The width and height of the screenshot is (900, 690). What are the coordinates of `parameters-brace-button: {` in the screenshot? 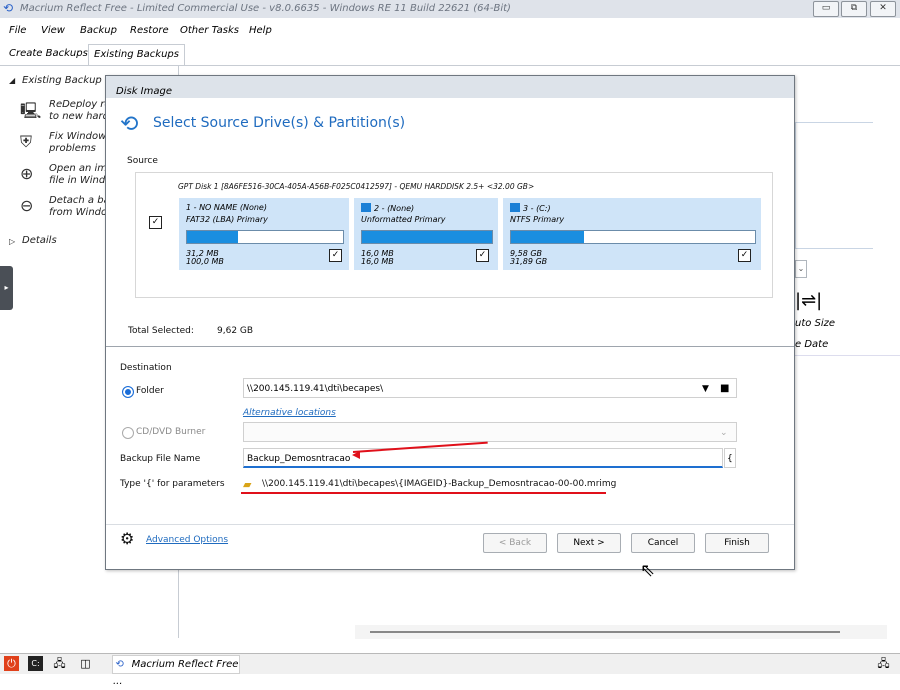 It's located at (730, 458).